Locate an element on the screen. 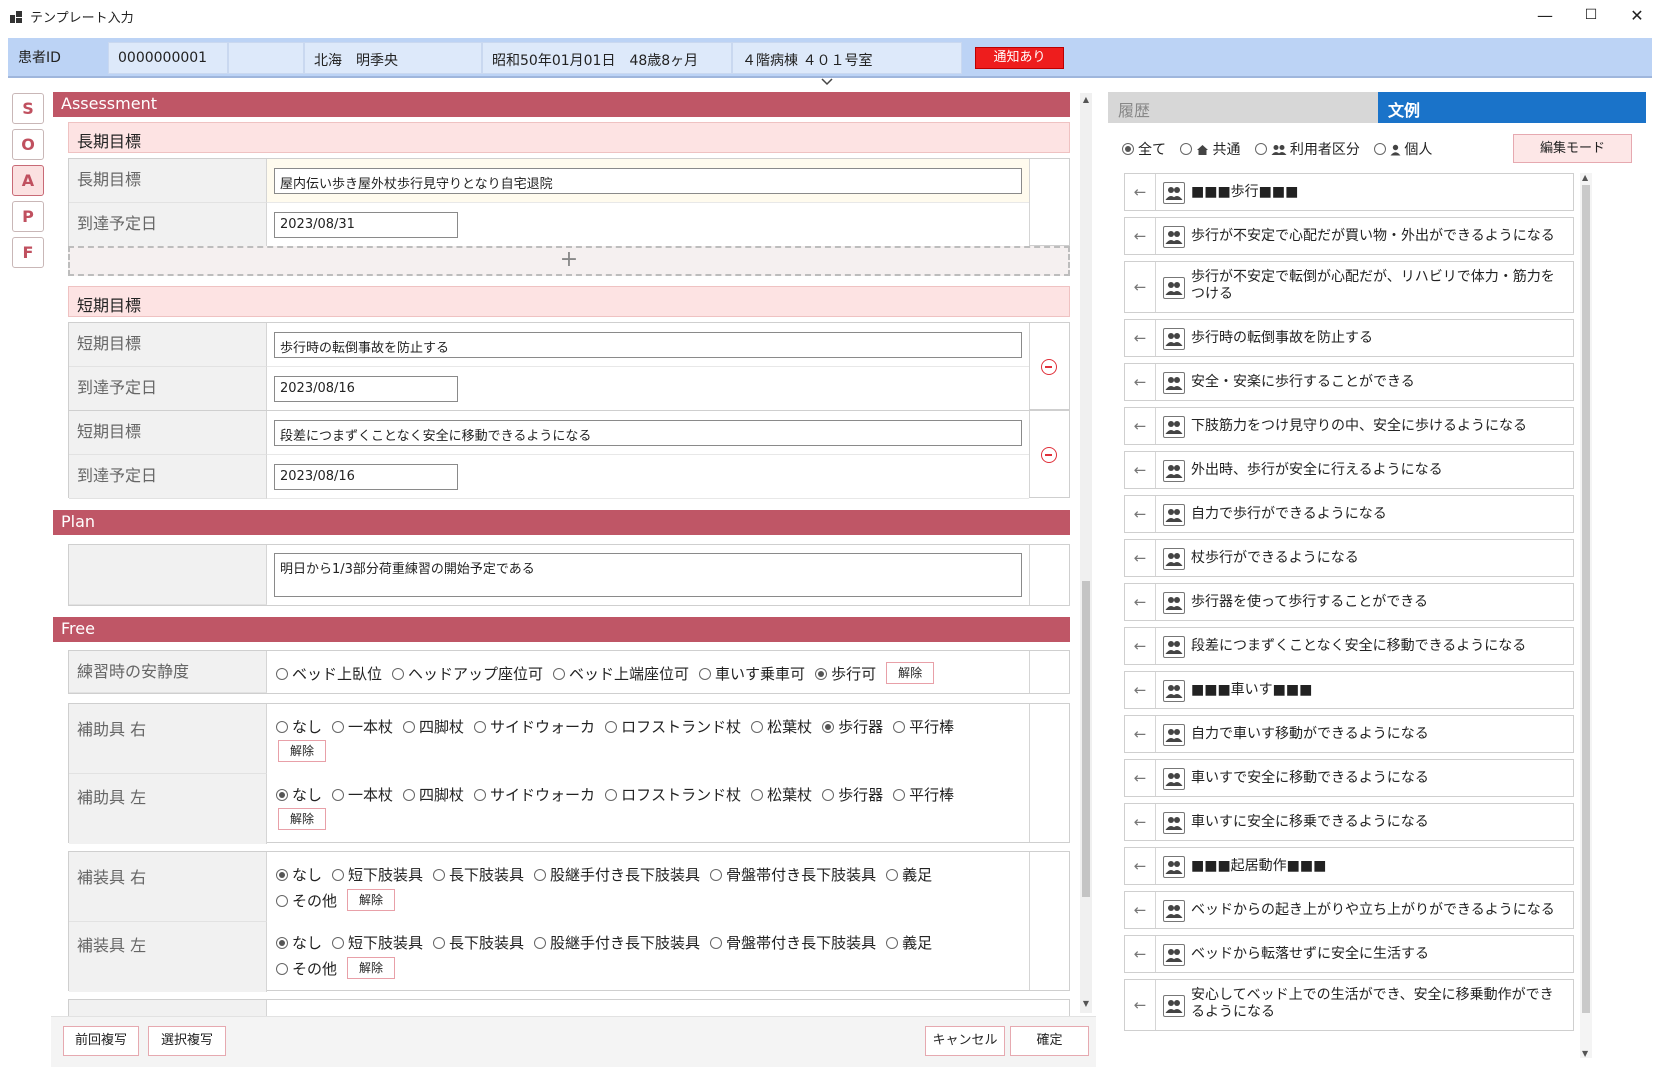 This screenshot has width=1657, height=1073. soap-tab-f: F is located at coordinates (28, 252).